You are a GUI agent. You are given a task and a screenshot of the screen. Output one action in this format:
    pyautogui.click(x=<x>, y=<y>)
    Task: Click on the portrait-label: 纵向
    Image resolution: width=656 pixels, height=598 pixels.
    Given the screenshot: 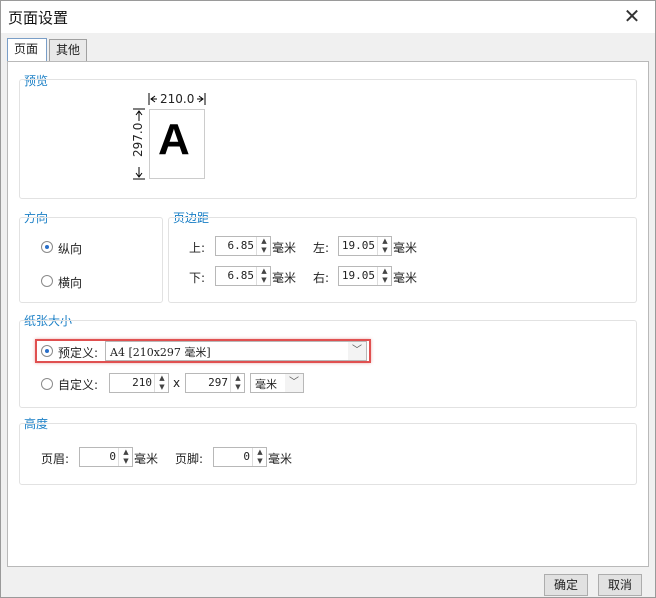 What is the action you would take?
    pyautogui.click(x=70, y=248)
    